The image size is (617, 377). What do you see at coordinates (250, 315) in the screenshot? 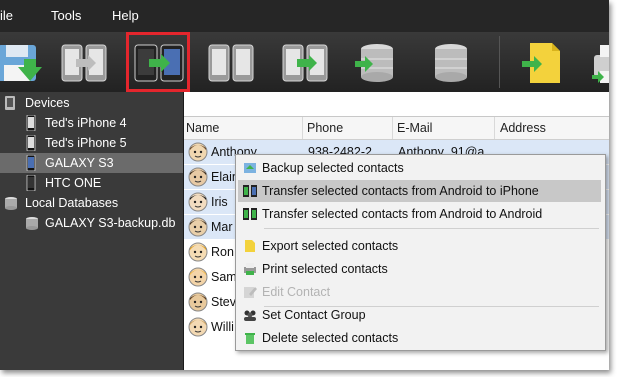
I see `group-icon` at bounding box center [250, 315].